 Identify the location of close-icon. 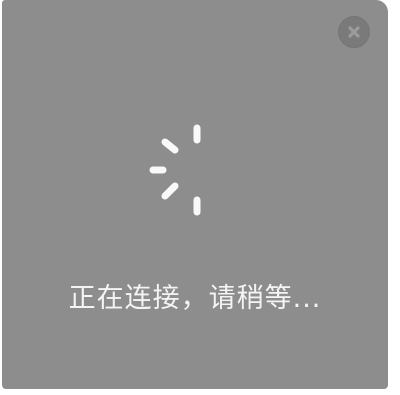
(354, 32).